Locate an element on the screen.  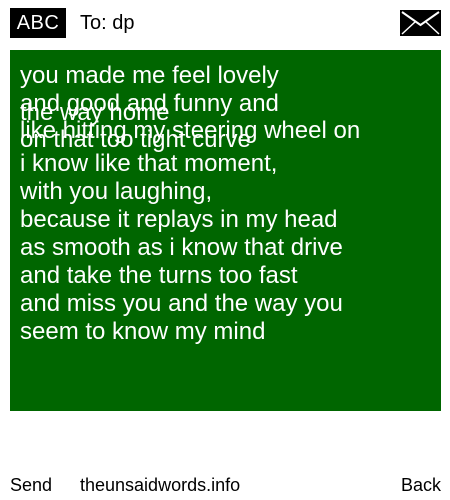
message-line: you made me feel lovely is located at coordinates (149, 75).